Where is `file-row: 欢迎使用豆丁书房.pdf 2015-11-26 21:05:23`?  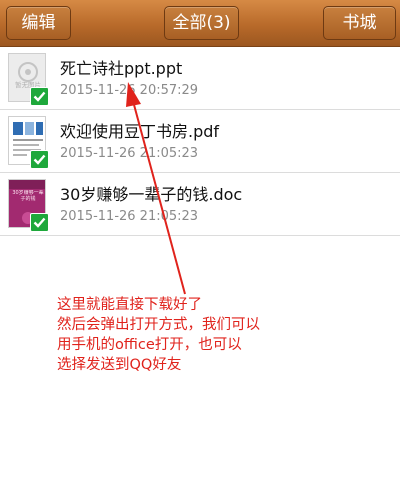 file-row: 欢迎使用豆丁书房.pdf 2015-11-26 21:05:23 is located at coordinates (200, 141).